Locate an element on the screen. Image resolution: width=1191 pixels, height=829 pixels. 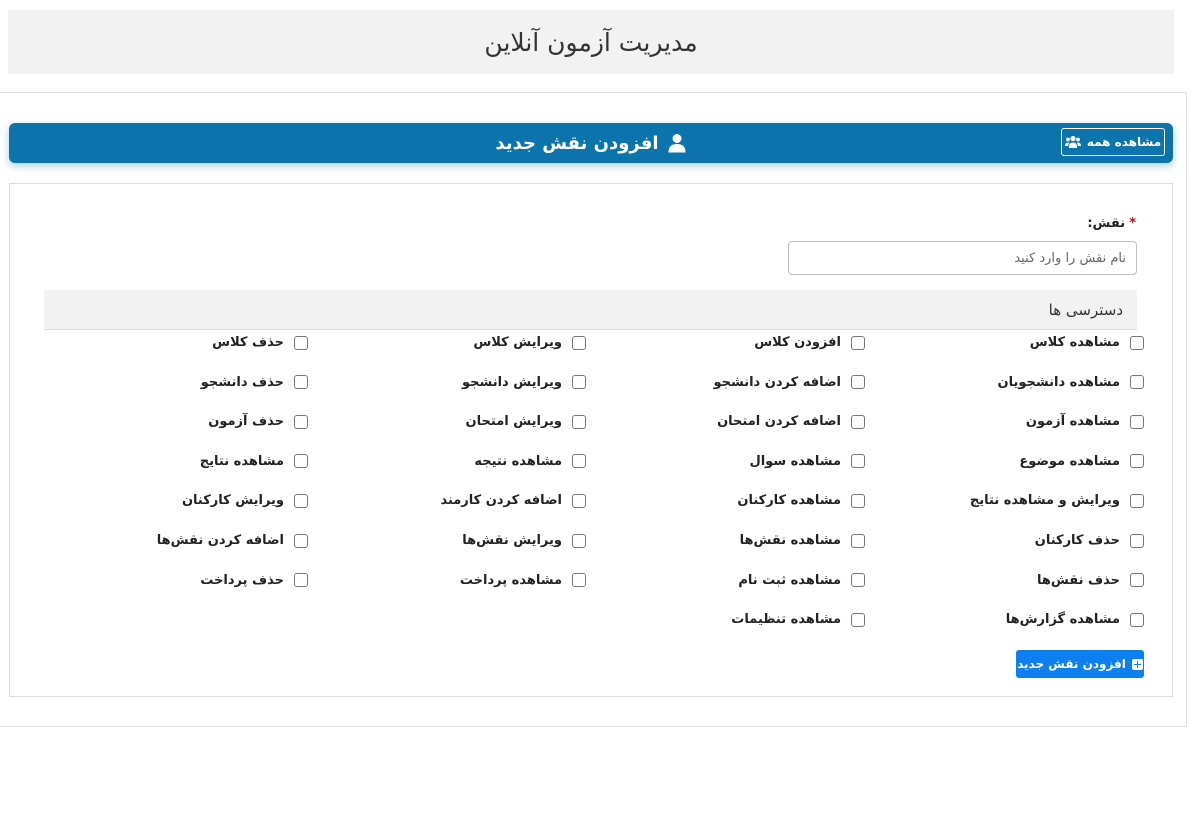
permission-item: اضافه کردن کارمند is located at coordinates (513, 500).